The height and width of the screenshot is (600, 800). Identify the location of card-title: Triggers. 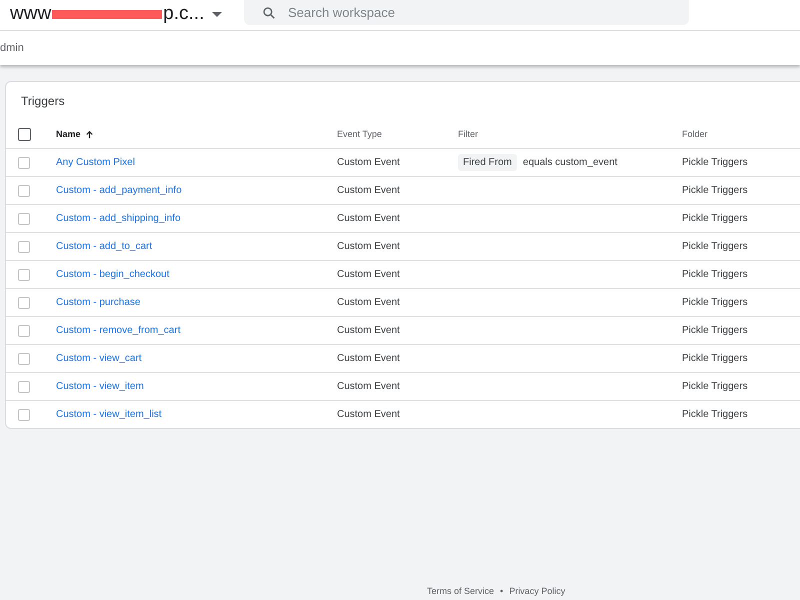
(43, 101).